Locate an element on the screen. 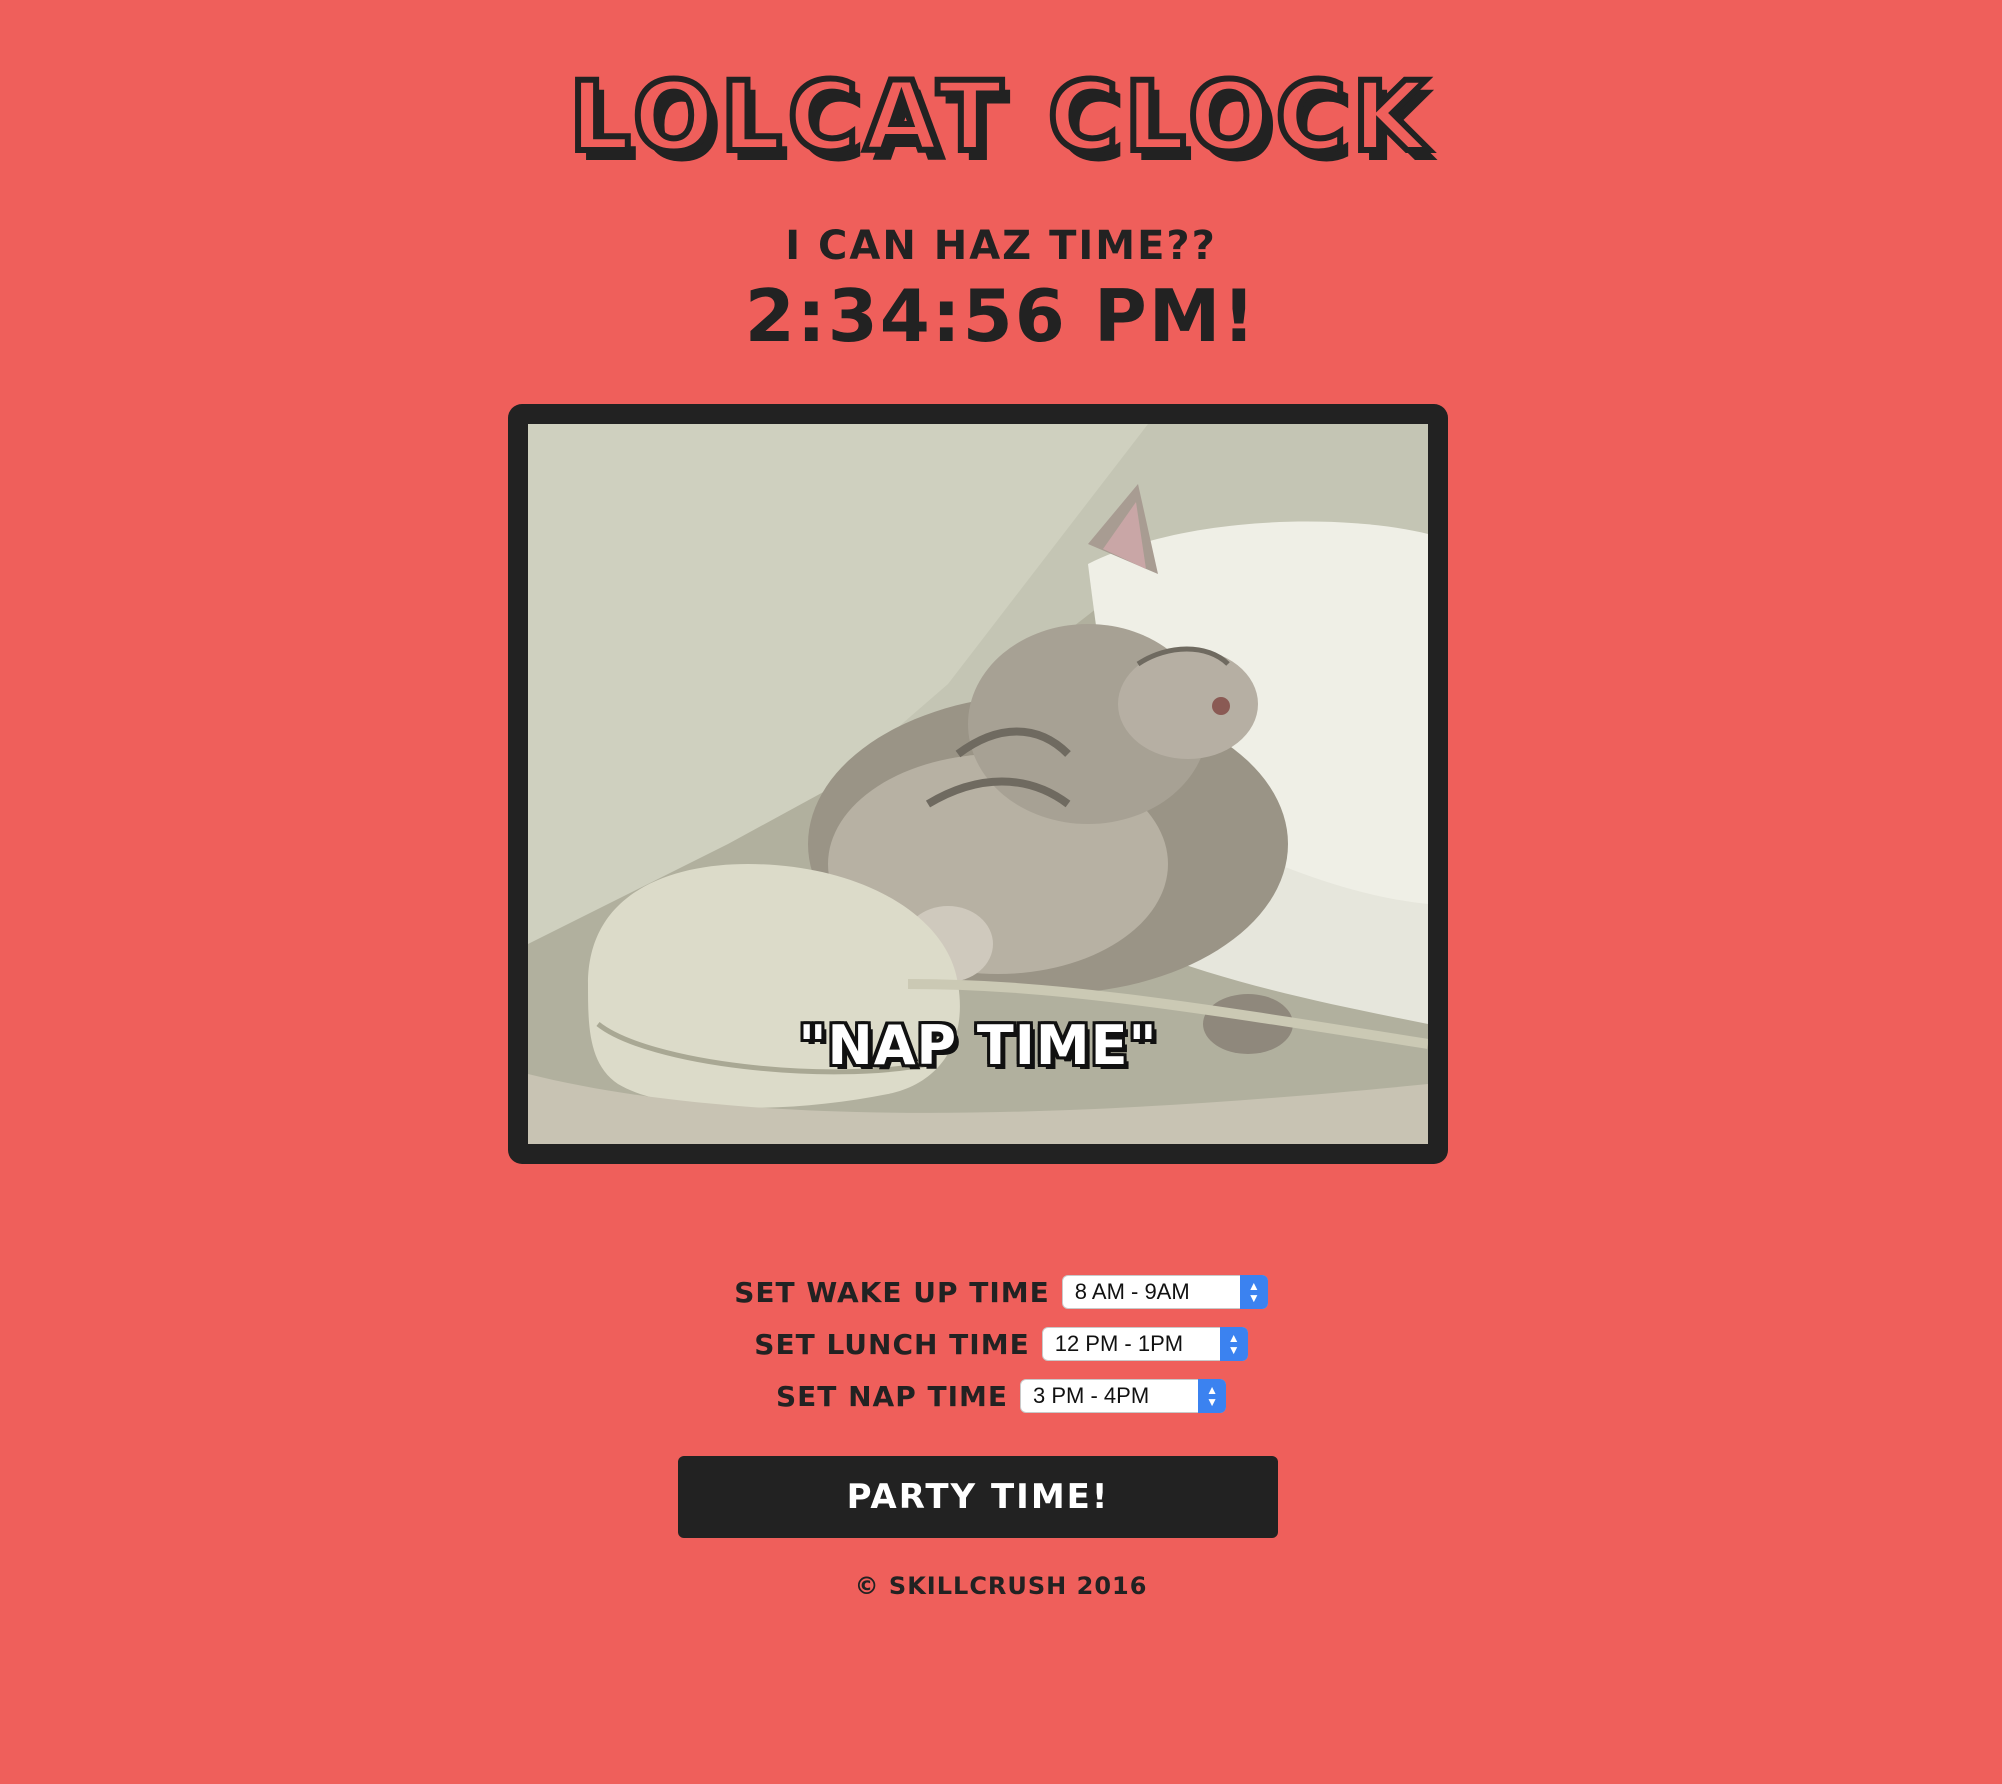 The height and width of the screenshot is (1784, 2002). wake-up-label: SET WAKE UP TIME is located at coordinates (892, 1292).